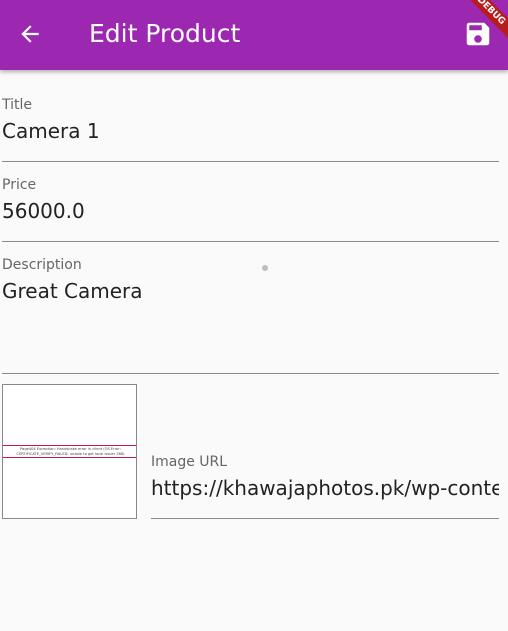 The image size is (508, 631). Describe the element at coordinates (254, 35) in the screenshot. I see `app-bar: Edit Product DEBUG` at that location.